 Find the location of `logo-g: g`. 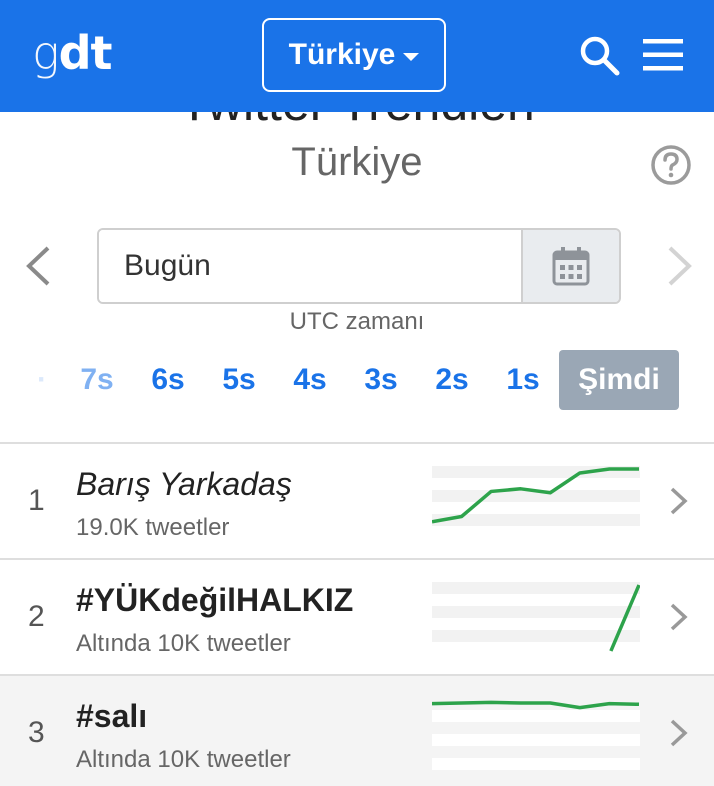

logo-g: g is located at coordinates (46, 53).